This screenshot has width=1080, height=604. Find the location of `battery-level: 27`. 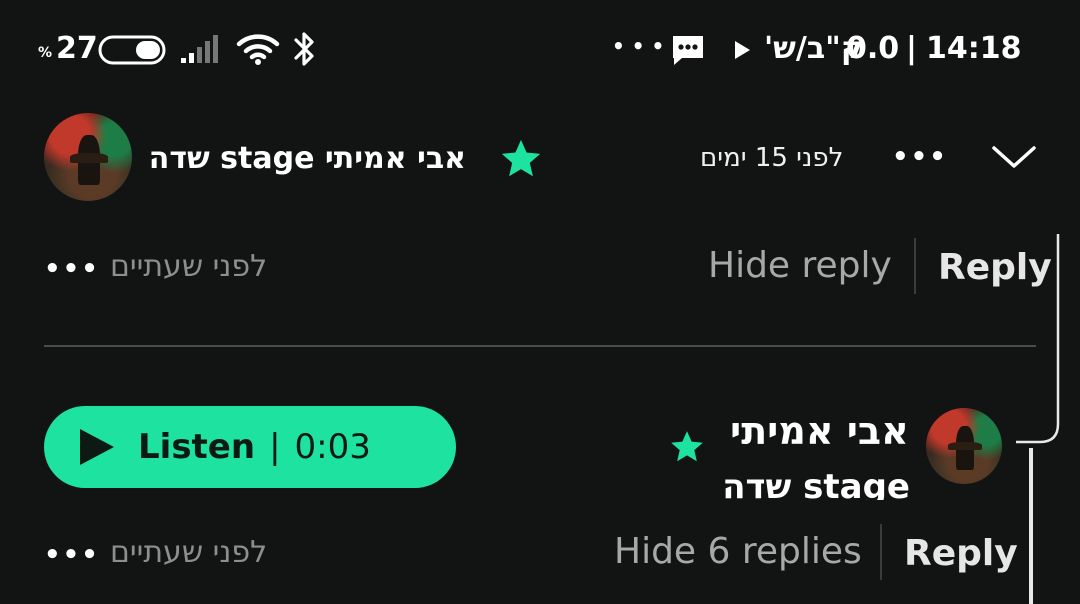

battery-level: 27 is located at coordinates (77, 48).